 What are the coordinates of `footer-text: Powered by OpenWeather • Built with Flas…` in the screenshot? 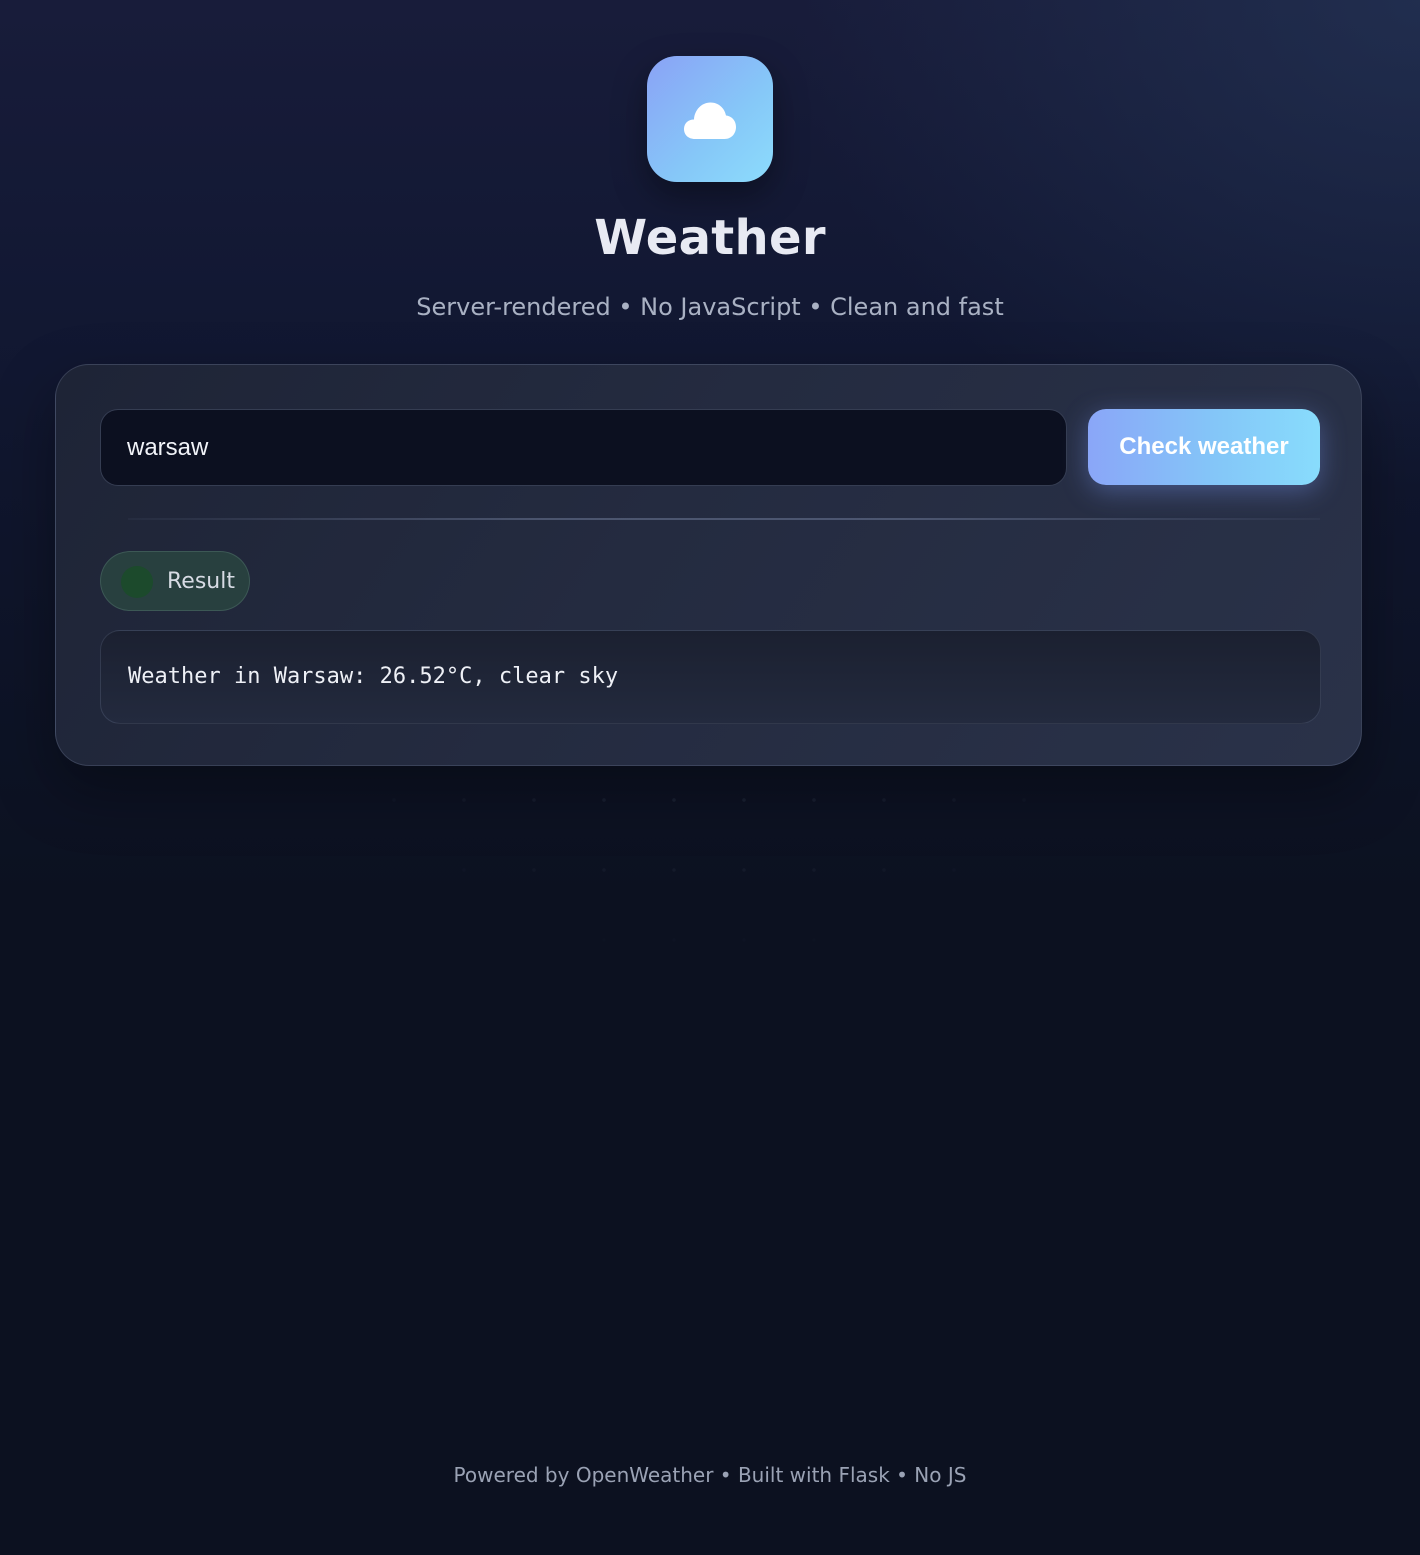 It's located at (710, 1475).